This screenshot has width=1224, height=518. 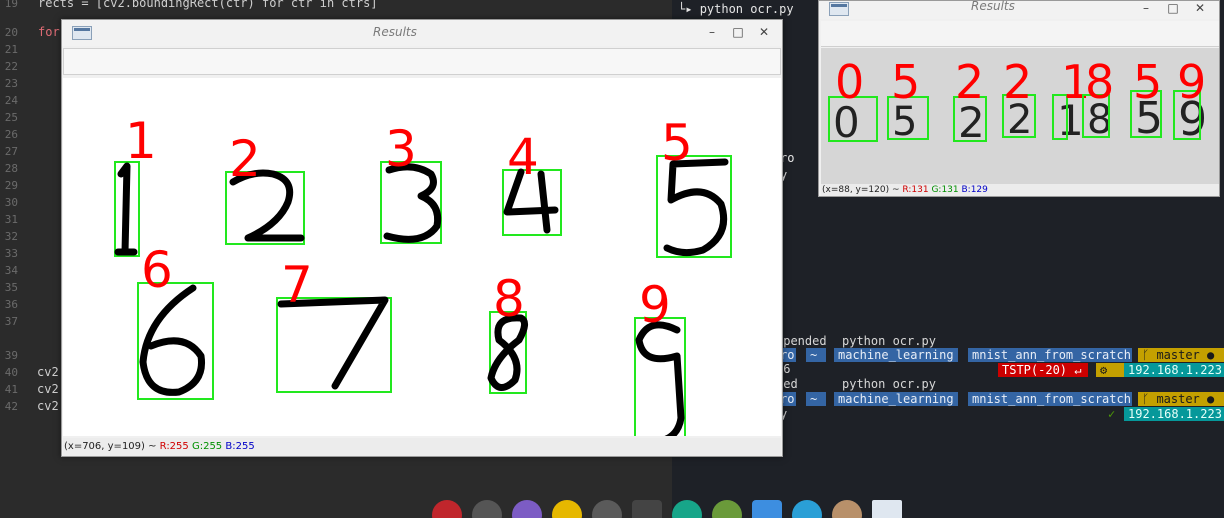 I want to click on line-number: 36, so click(x=11, y=304).